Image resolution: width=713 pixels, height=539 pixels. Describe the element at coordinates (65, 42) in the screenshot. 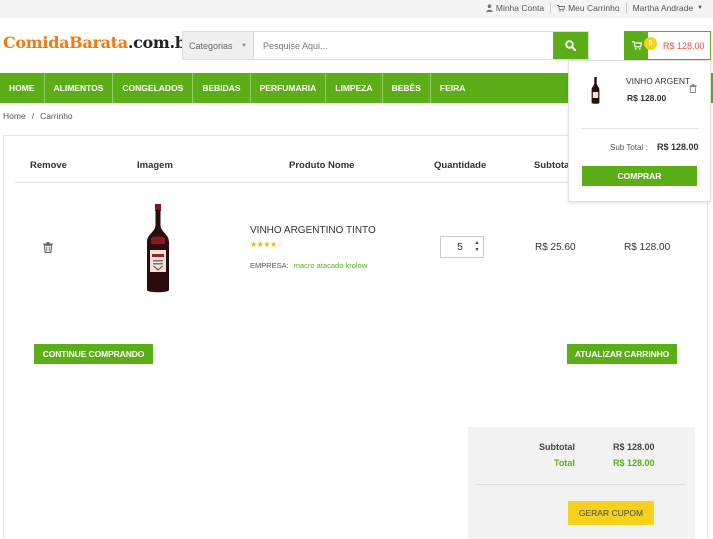

I see `logo-text-main: ComidaBarata` at that location.